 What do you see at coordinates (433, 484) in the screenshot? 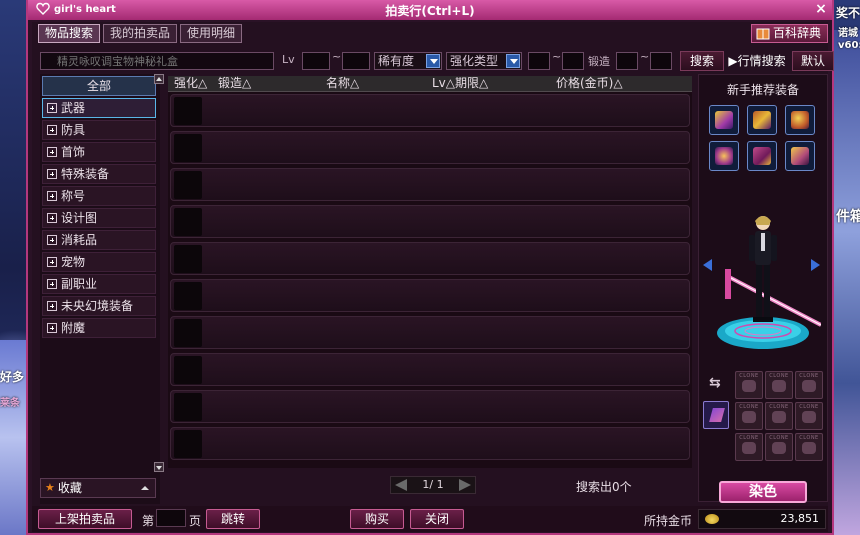
I see `page-indicator: 1/ 1` at bounding box center [433, 484].